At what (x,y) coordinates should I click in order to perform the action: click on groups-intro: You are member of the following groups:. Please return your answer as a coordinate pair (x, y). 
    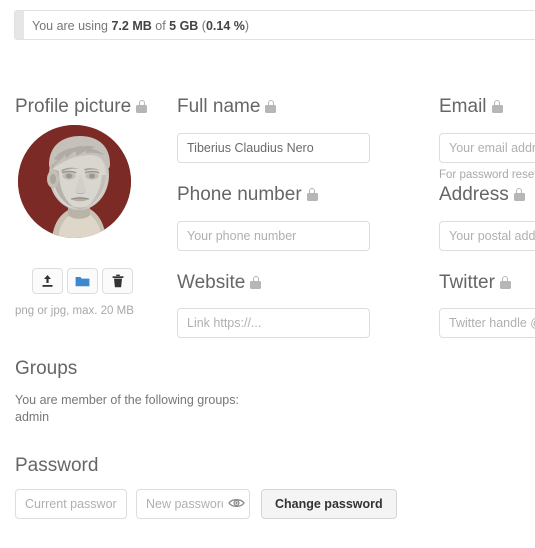
    Looking at the image, I should click on (127, 400).